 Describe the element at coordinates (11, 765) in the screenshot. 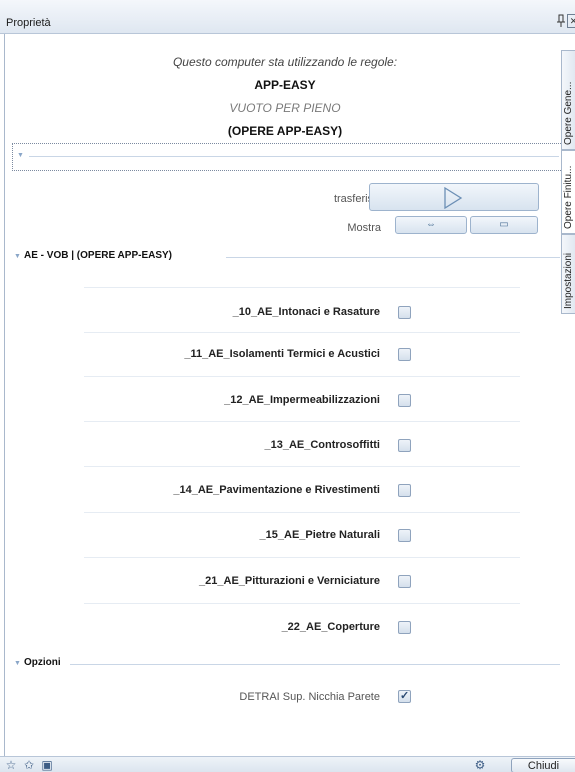

I see `favorites-add-icon: ☆` at that location.